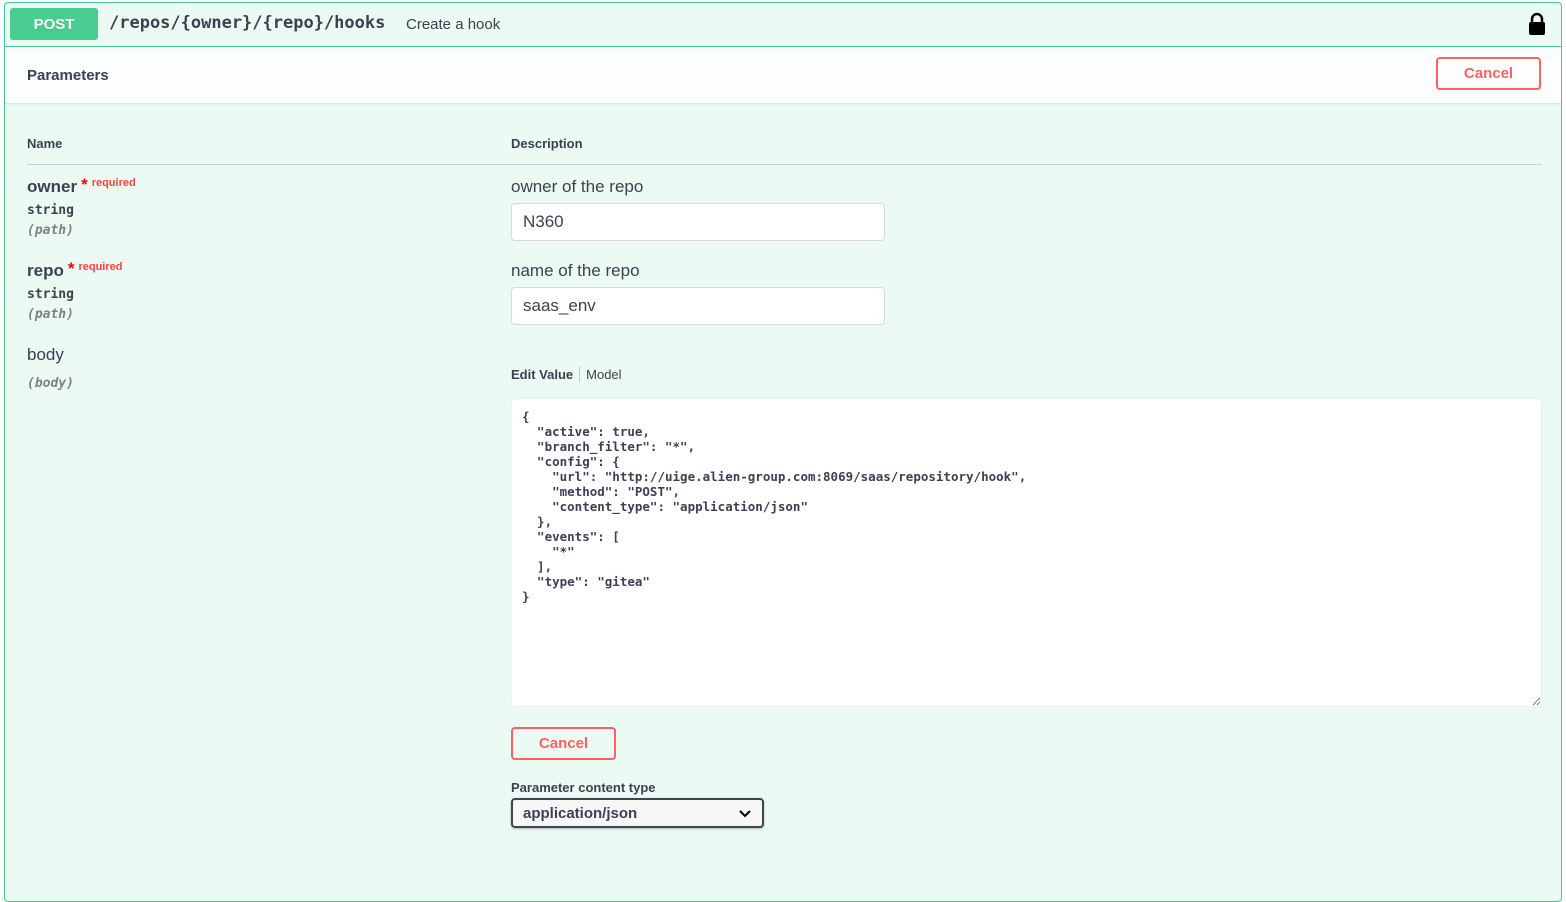 The height and width of the screenshot is (902, 1566). What do you see at coordinates (563, 743) in the screenshot?
I see `body-cancel-button: Cancel` at bounding box center [563, 743].